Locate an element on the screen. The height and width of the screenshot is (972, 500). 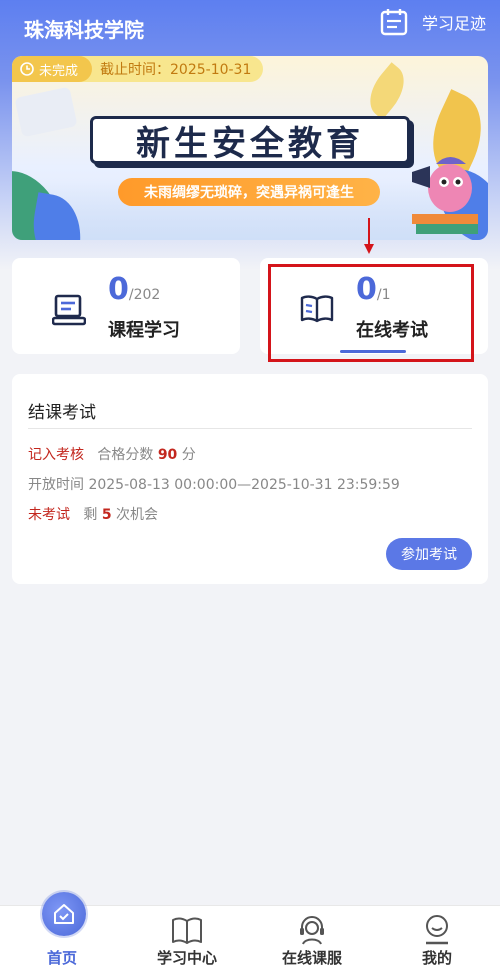
banner-title: 新生安全教育 is located at coordinates (250, 140).